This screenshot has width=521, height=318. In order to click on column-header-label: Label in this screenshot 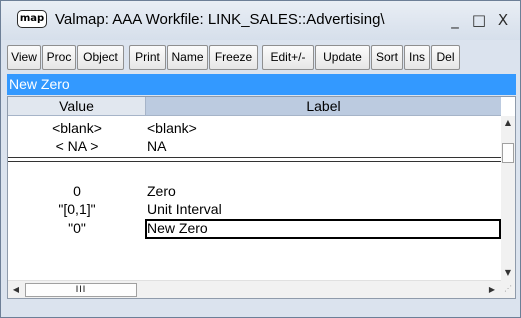, I will do `click(323, 106)`.